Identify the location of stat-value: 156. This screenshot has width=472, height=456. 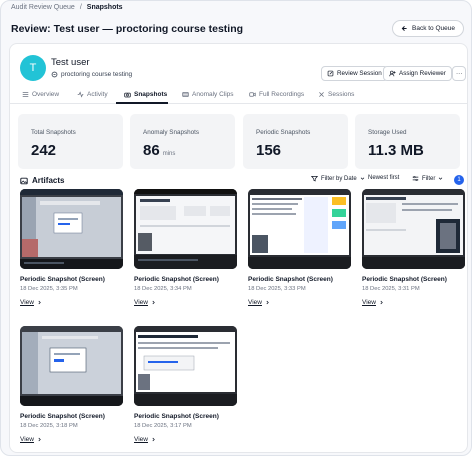
(269, 150).